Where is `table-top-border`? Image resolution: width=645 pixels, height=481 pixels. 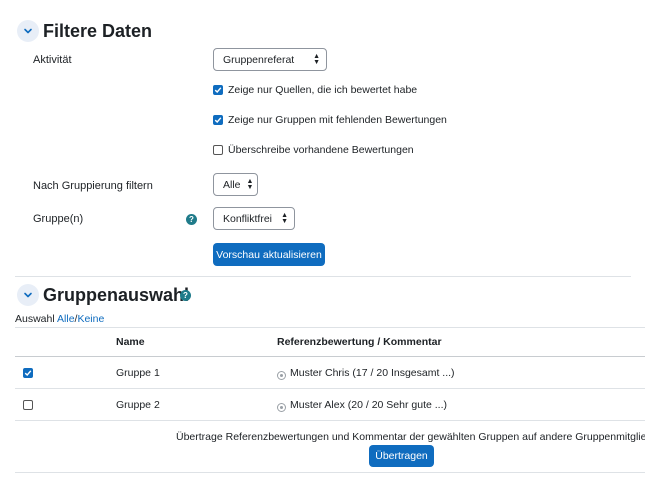
table-top-border is located at coordinates (330, 327).